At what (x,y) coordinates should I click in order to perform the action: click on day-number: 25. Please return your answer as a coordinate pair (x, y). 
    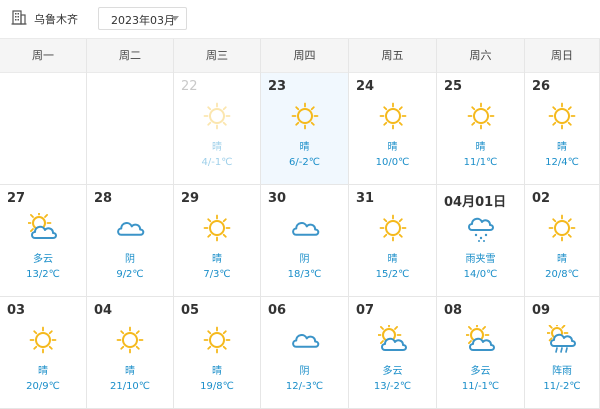
    Looking at the image, I should click on (453, 86).